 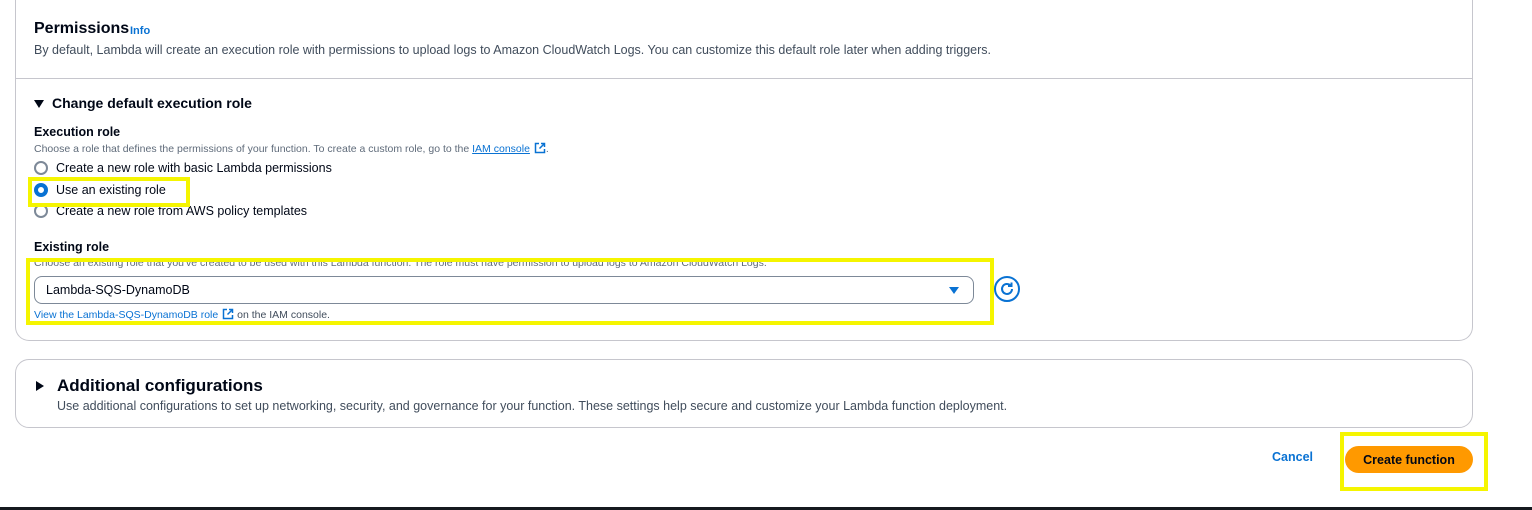 I want to click on refresh-icon, so click(x=1007, y=288).